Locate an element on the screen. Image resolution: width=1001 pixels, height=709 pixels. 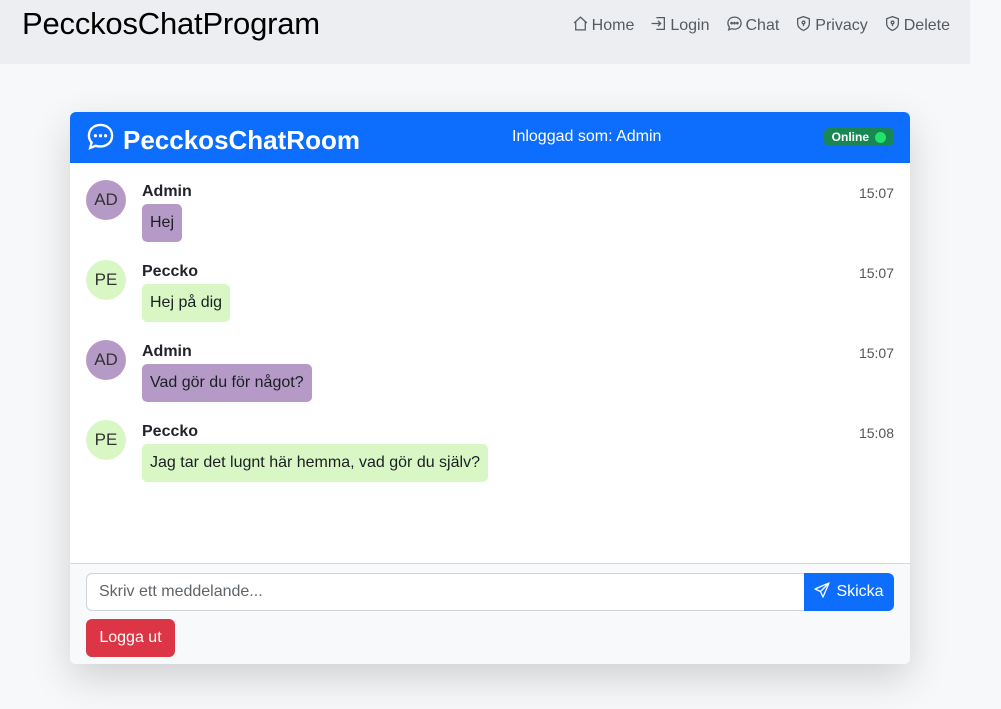
room-title: PecckosChatRoom is located at coordinates (223, 140).